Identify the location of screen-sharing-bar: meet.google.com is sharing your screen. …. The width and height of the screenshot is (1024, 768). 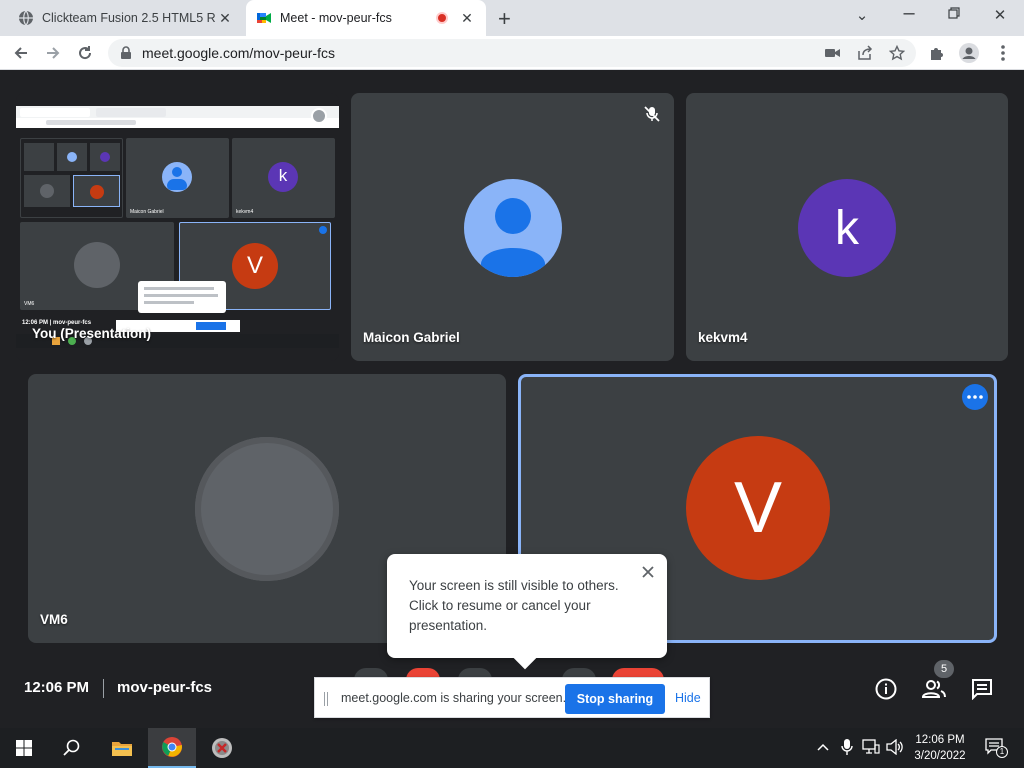
(512, 697).